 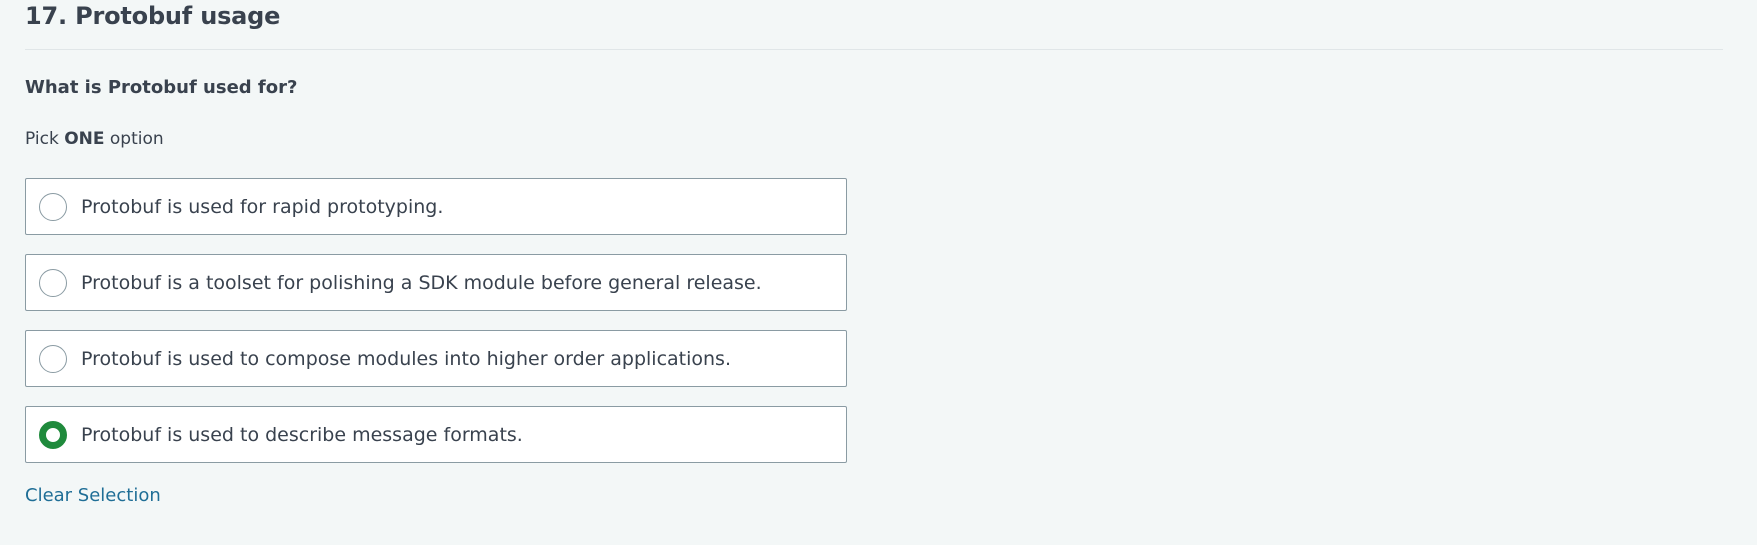 I want to click on option-1: Protobuf is used for rapid prototyping., so click(x=436, y=206).